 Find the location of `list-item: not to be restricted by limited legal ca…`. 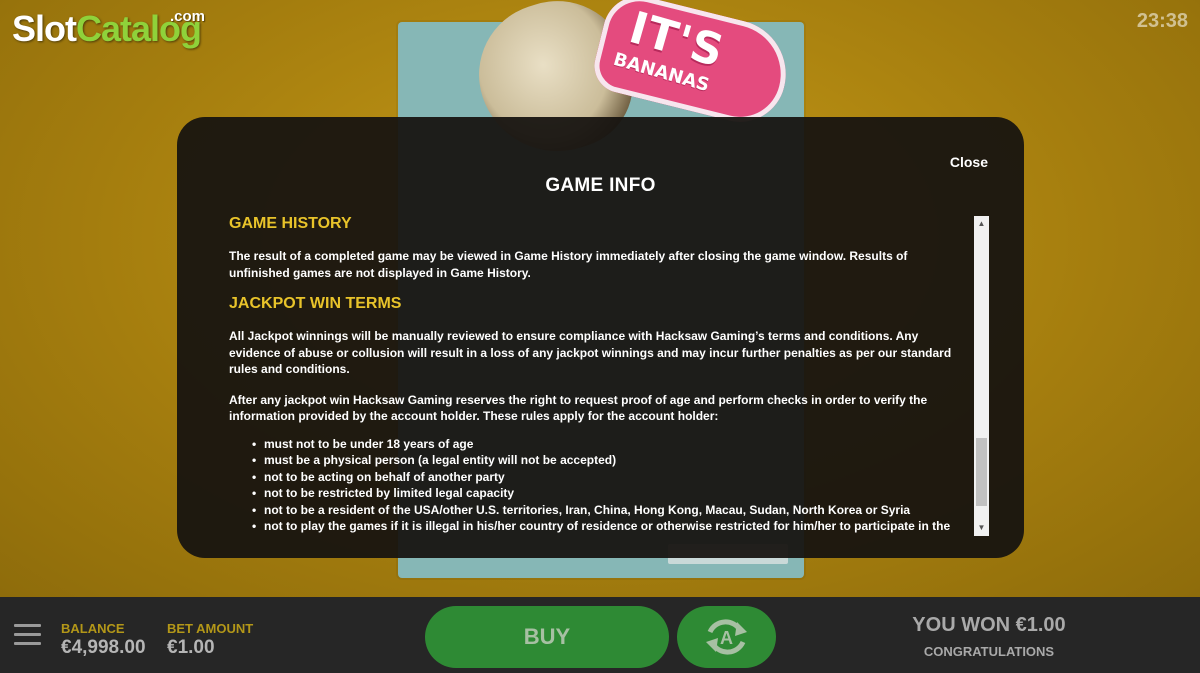

list-item: not to be restricted by limited legal ca… is located at coordinates (610, 493).